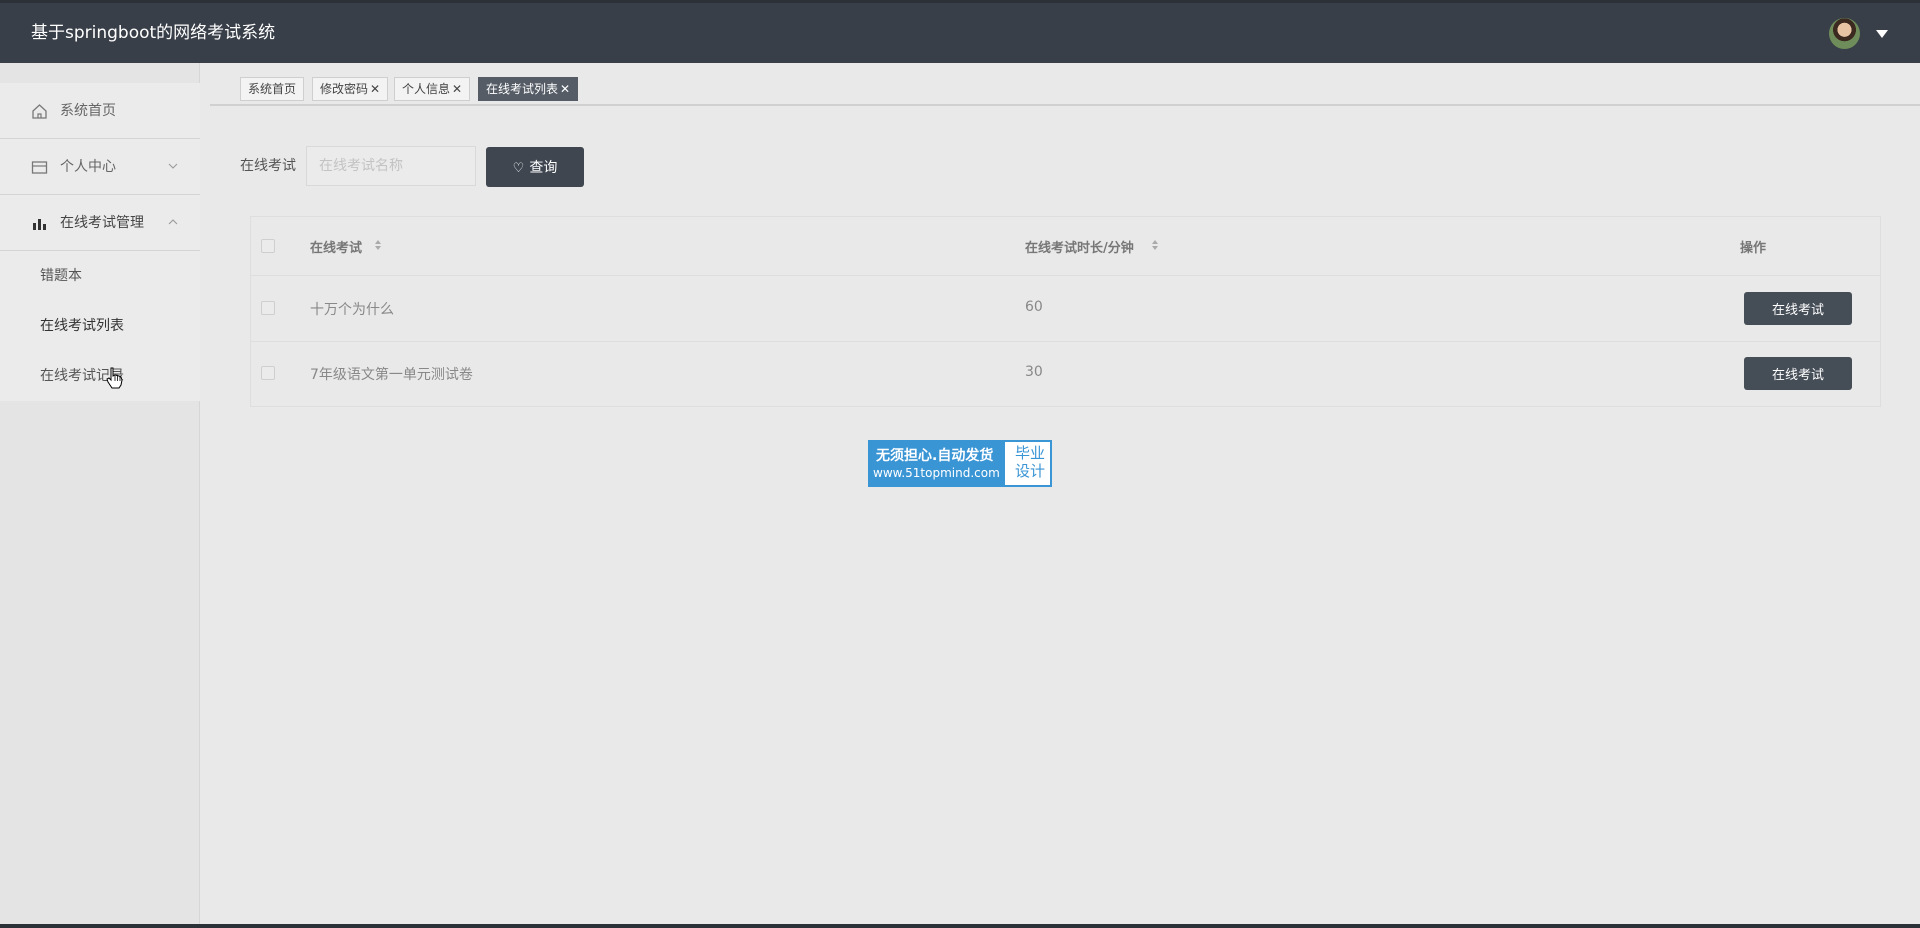 The height and width of the screenshot is (928, 1920). I want to click on sidebar-item-home: 系统首页, so click(100, 111).